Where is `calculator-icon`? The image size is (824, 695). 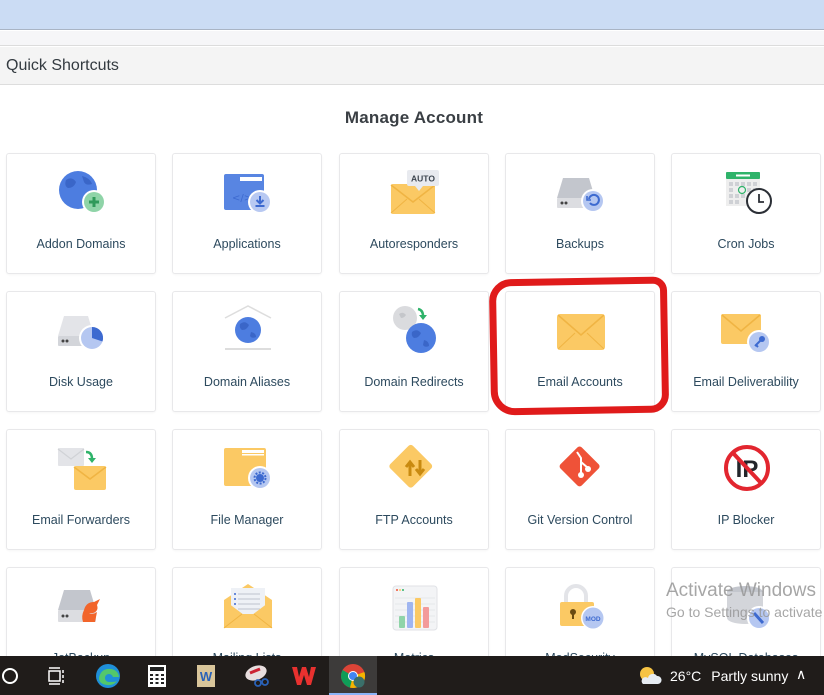
calculator-icon is located at coordinates (157, 675).